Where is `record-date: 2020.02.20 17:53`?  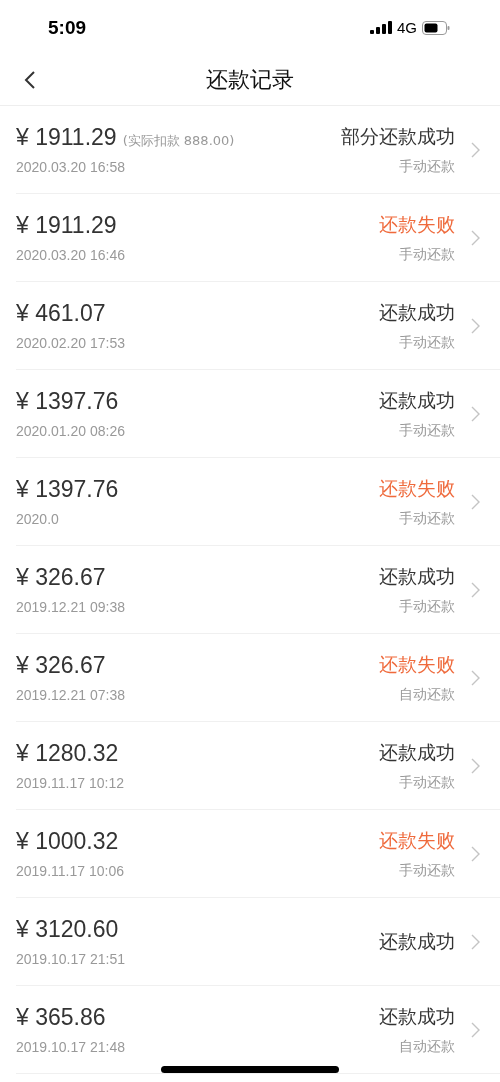
record-date: 2020.02.20 17:53 is located at coordinates (71, 343).